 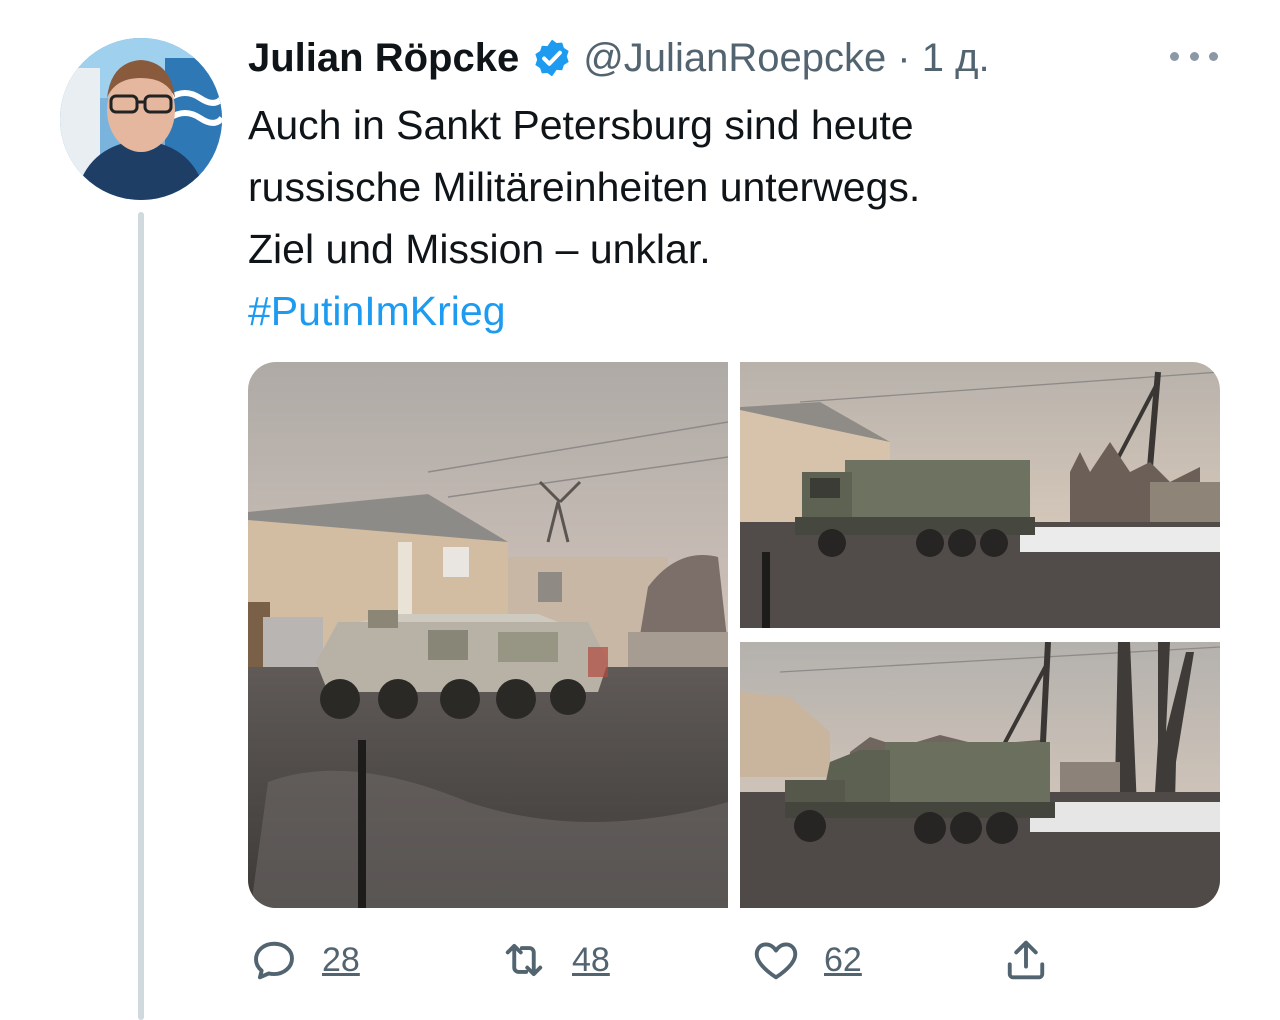 I want to click on reply-count: 28, so click(x=341, y=959).